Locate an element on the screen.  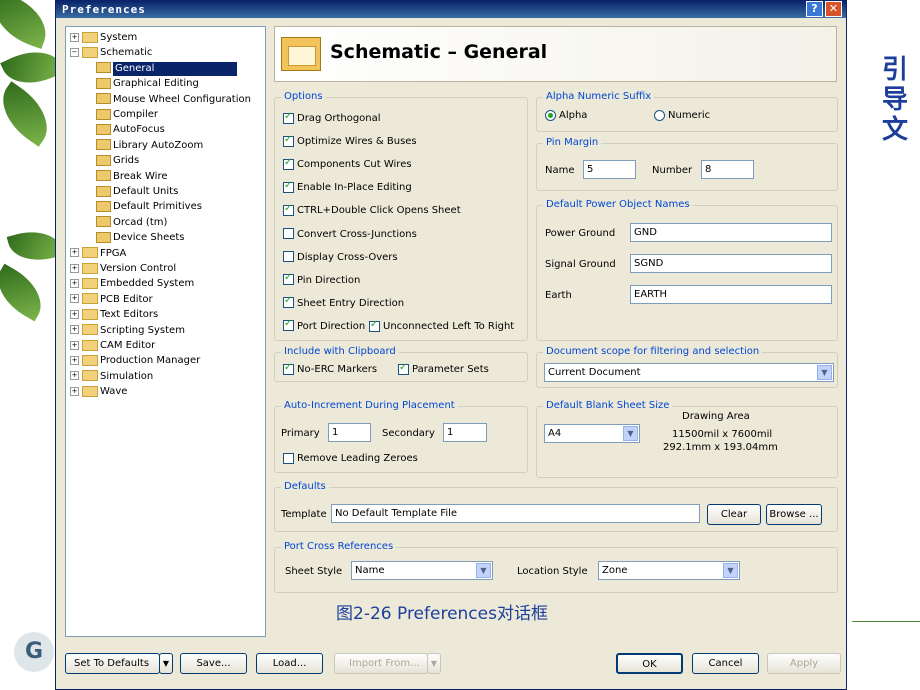
unconnected-checkbox: Unconnected Left To Right is located at coordinates (441, 326).